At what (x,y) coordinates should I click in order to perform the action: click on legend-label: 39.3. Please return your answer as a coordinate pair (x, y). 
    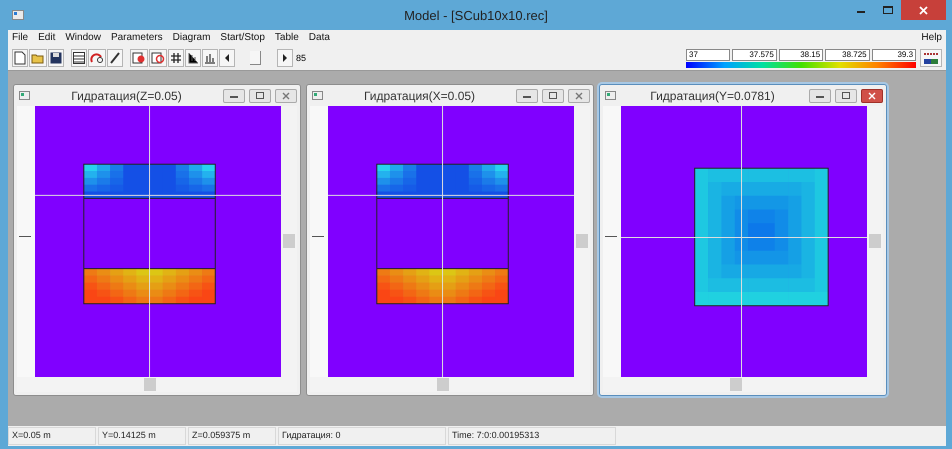
    Looking at the image, I should click on (894, 54).